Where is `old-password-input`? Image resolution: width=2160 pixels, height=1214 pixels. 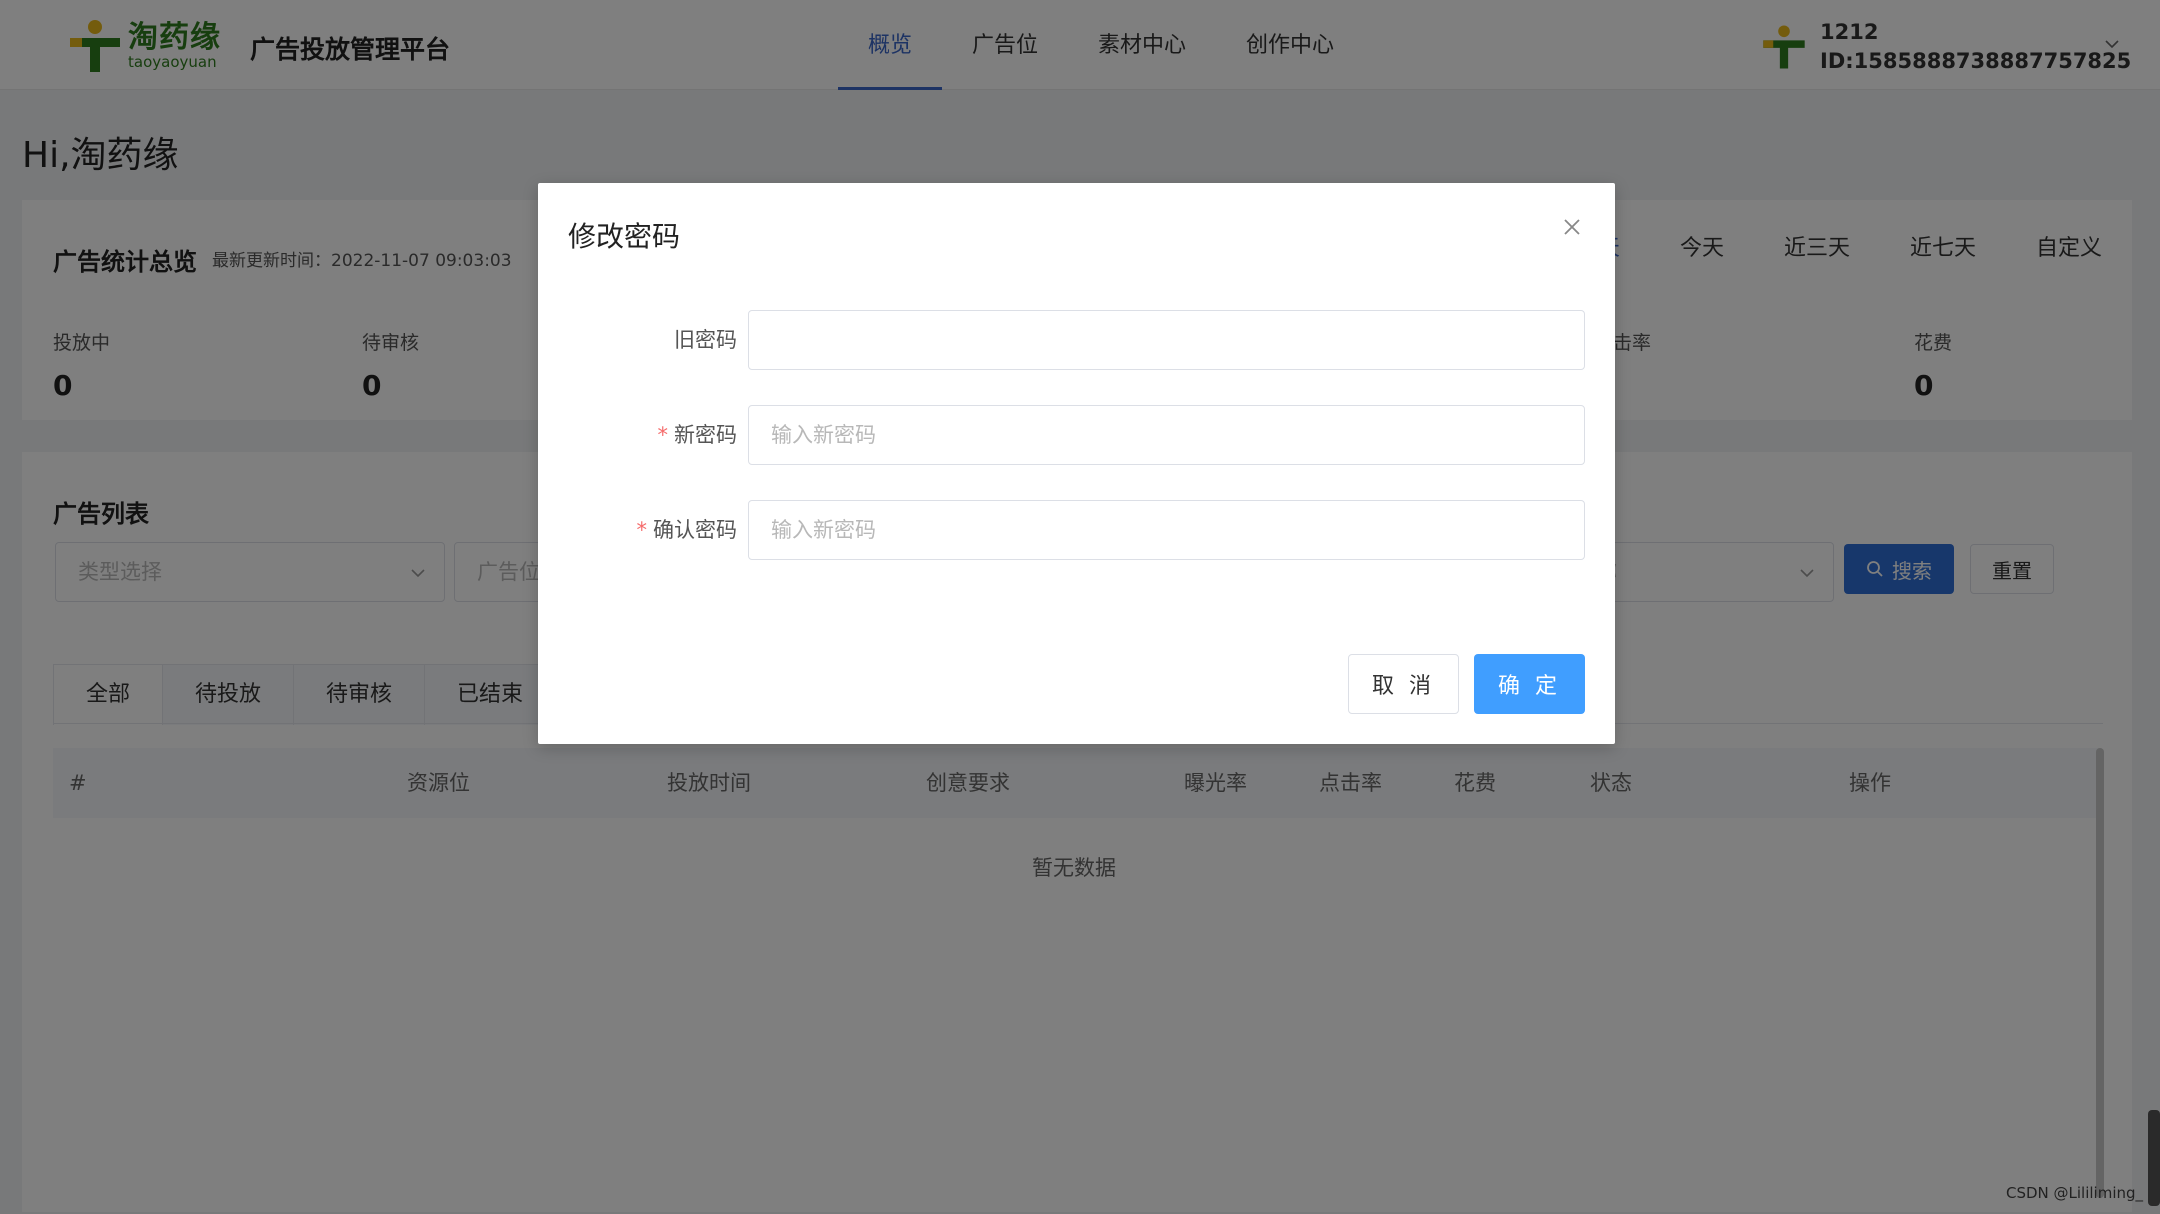 old-password-input is located at coordinates (1166, 340).